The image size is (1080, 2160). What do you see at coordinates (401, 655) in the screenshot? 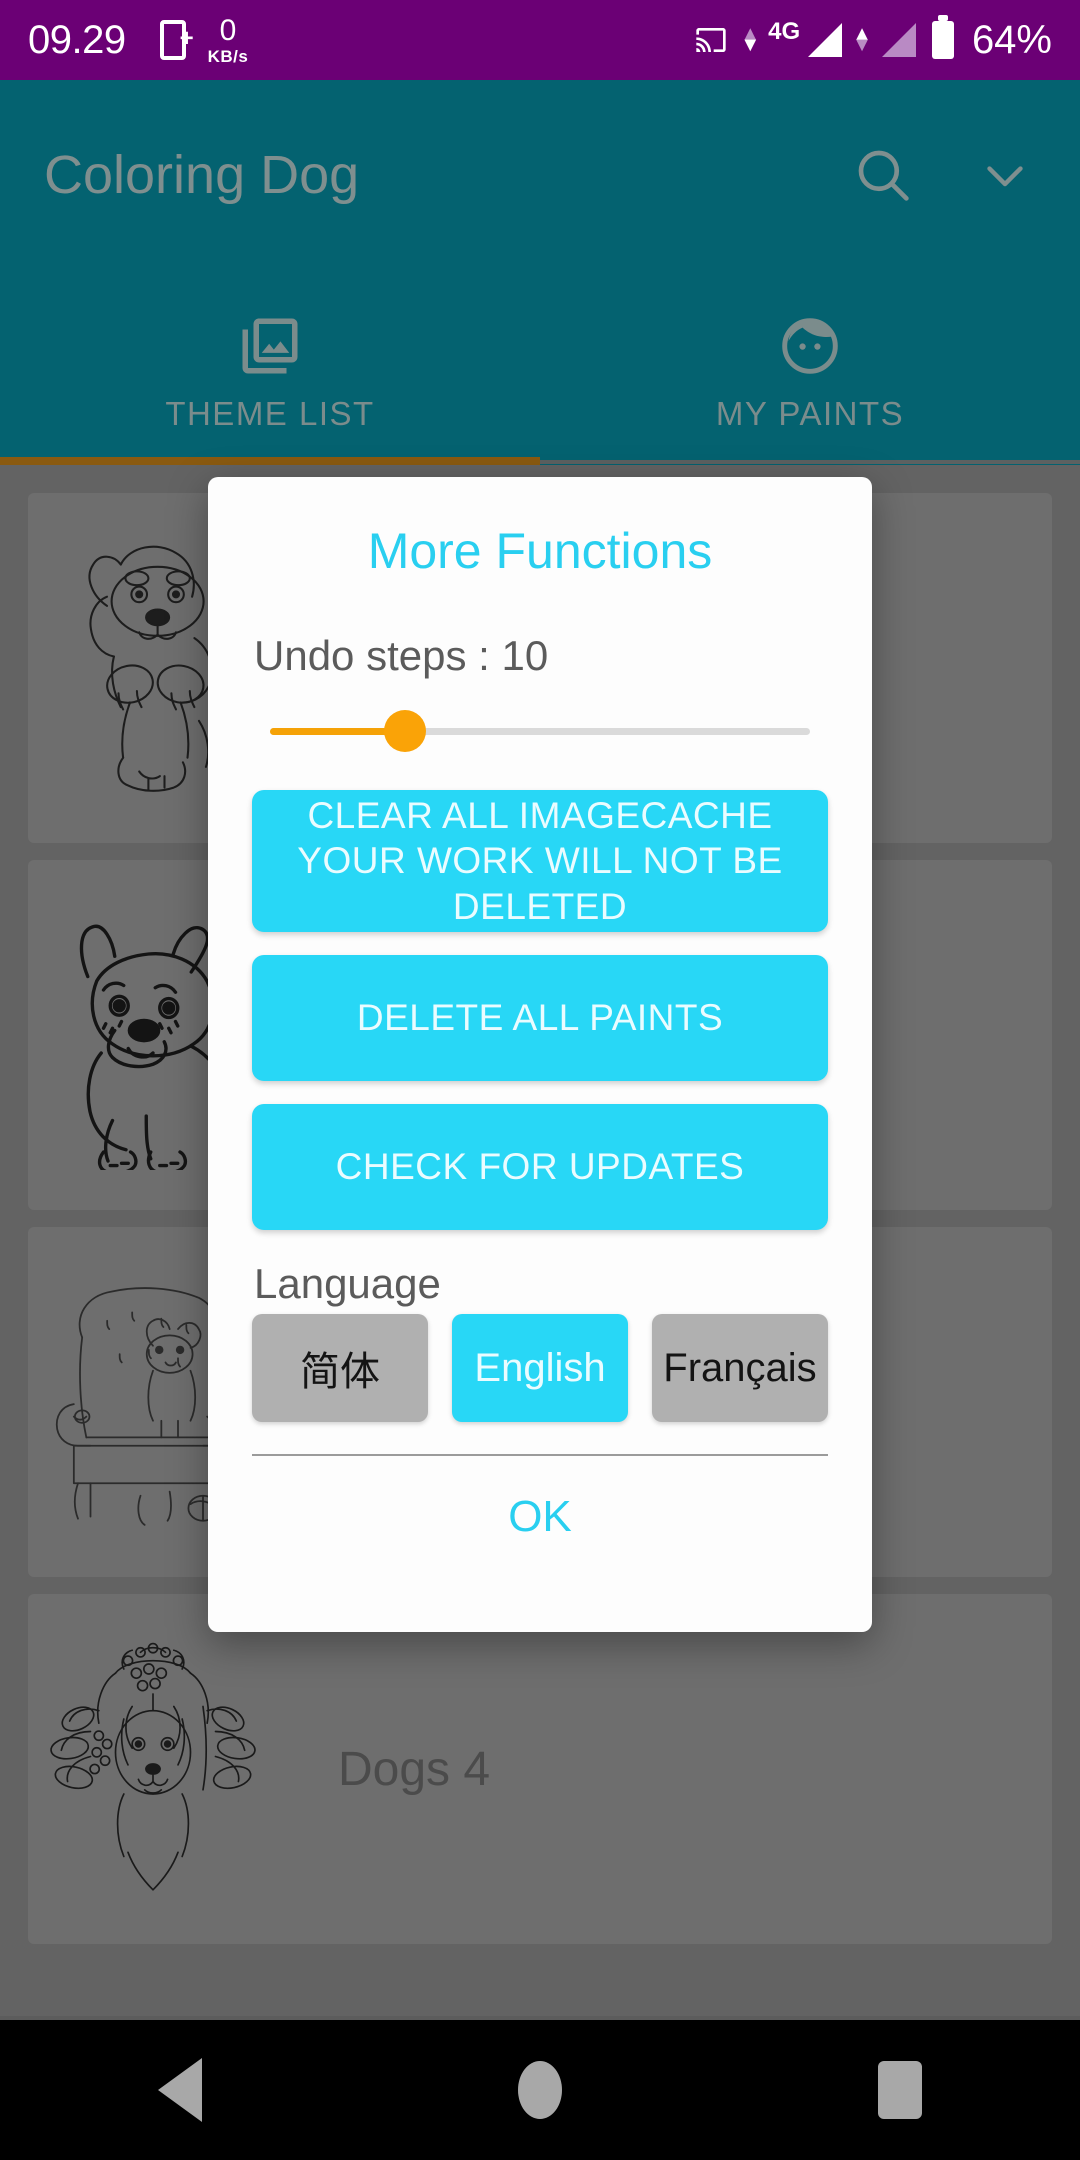
I see `undo-steps-label: Undo steps : 10` at bounding box center [401, 655].